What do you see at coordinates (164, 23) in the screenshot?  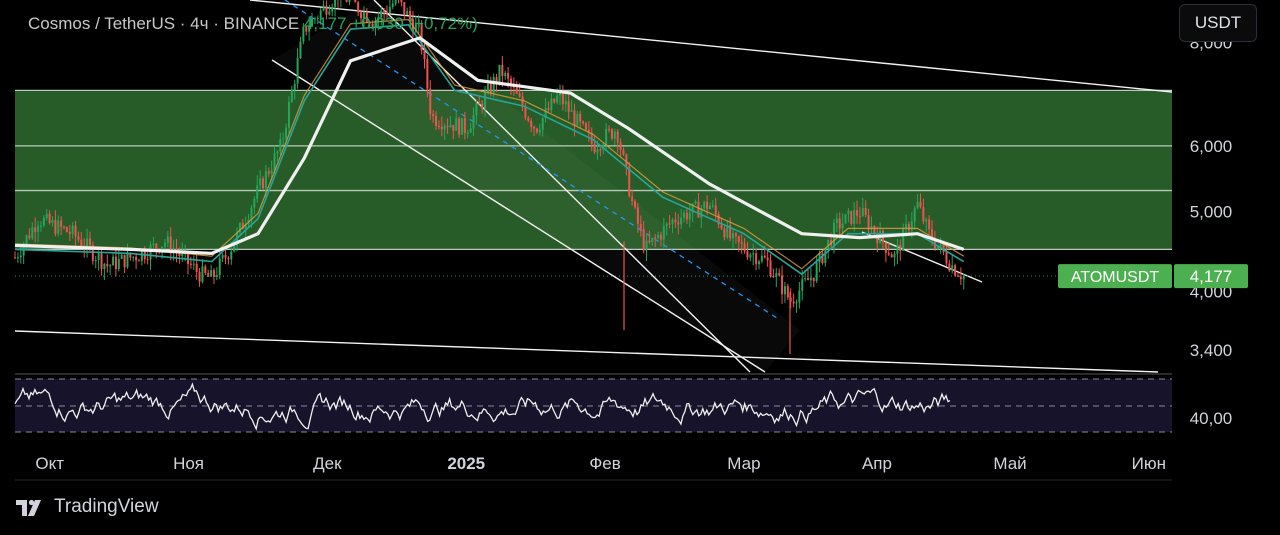 I see `symbol-title: Cosmos / TetherUS · 4ч · BINANCE` at bounding box center [164, 23].